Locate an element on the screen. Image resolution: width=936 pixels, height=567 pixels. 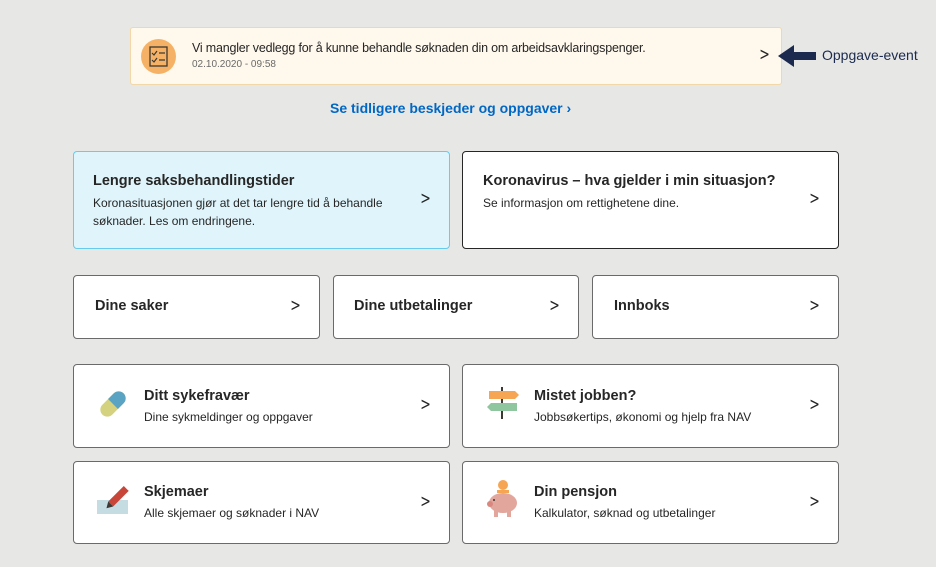
pencil-form-icon is located at coordinates (113, 499).